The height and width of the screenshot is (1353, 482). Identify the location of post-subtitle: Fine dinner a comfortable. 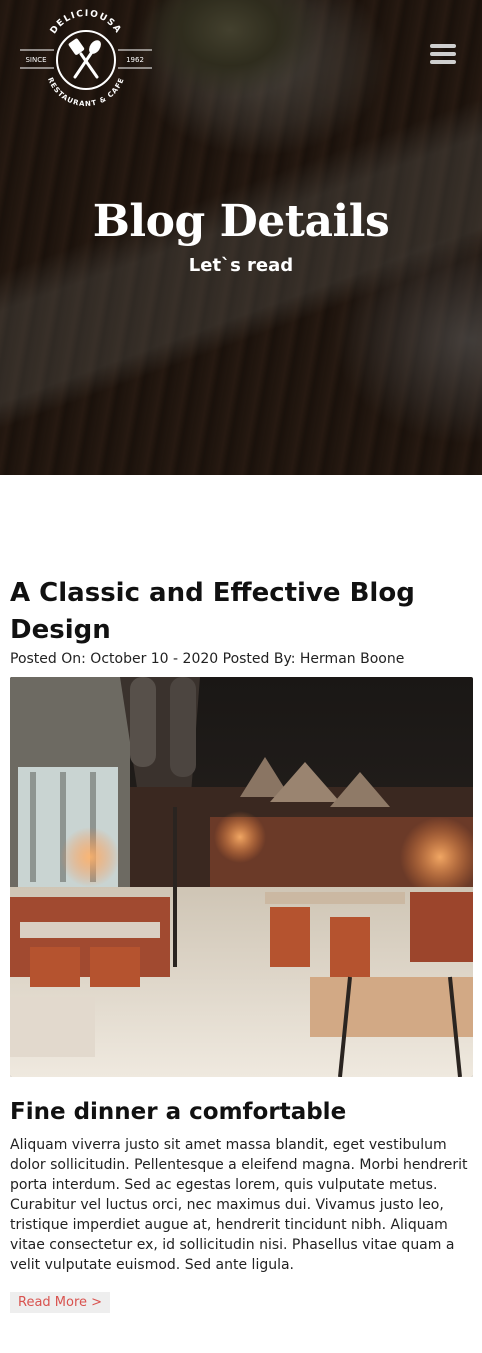
(178, 1112).